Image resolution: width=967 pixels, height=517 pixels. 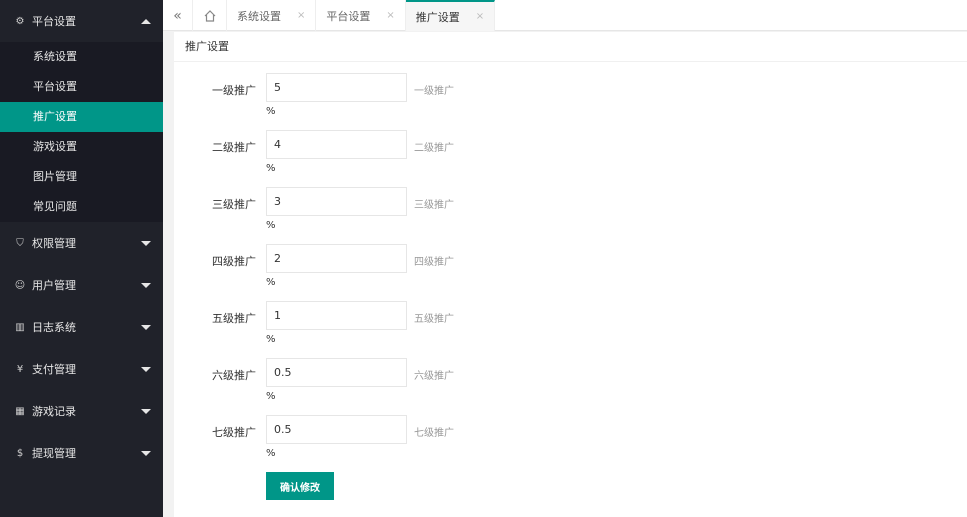 I want to click on field-tip: 六级推广, so click(x=434, y=376).